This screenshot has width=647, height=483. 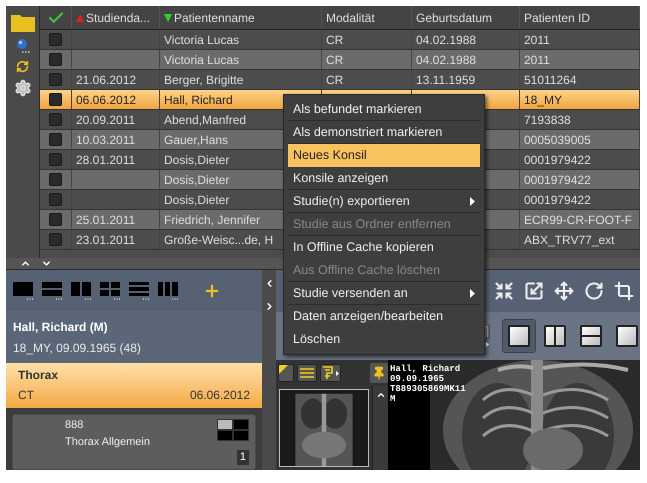 I want to click on table-cell-text: 28.01.2011, so click(x=106, y=160).